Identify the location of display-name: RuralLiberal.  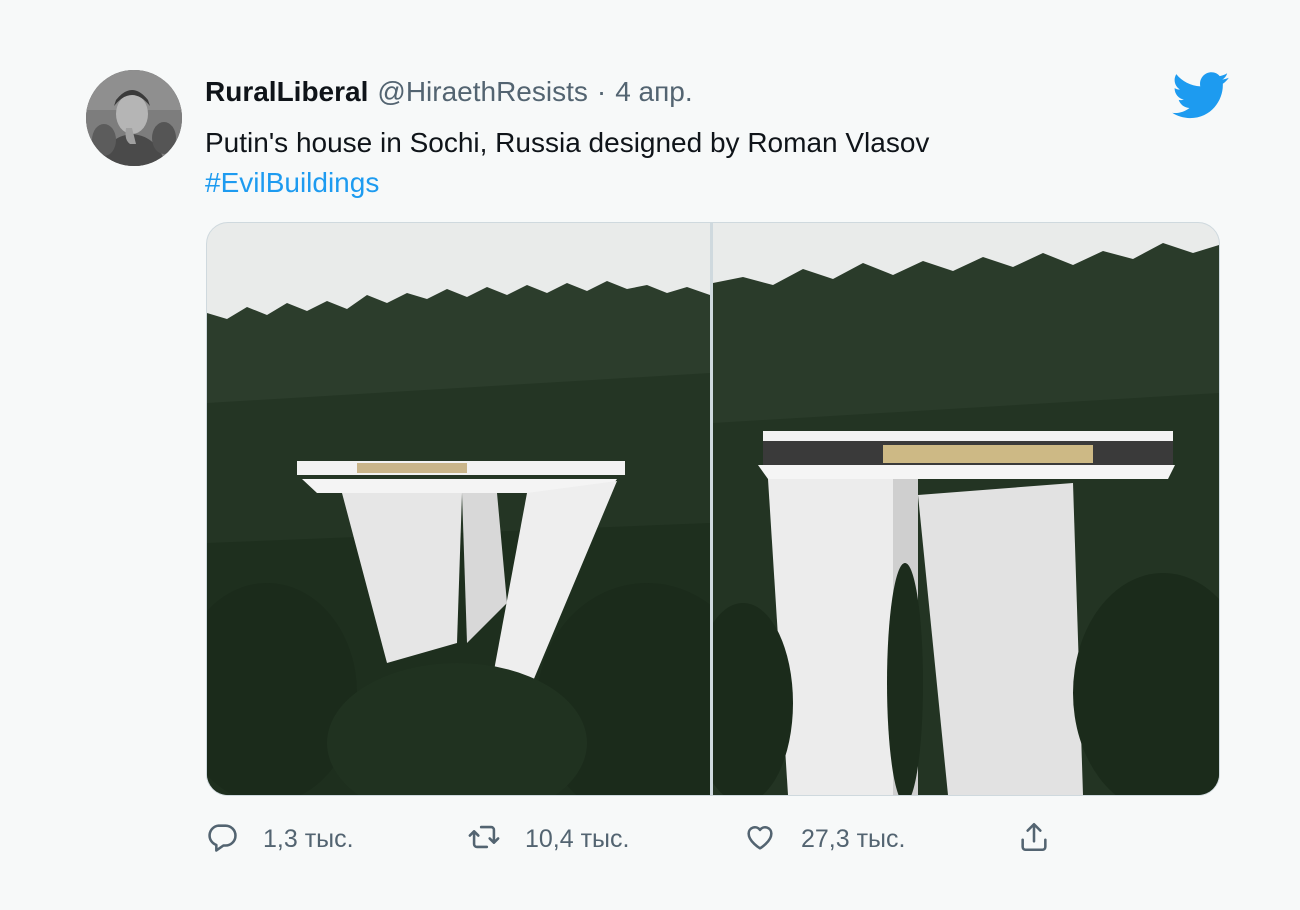
(286, 92).